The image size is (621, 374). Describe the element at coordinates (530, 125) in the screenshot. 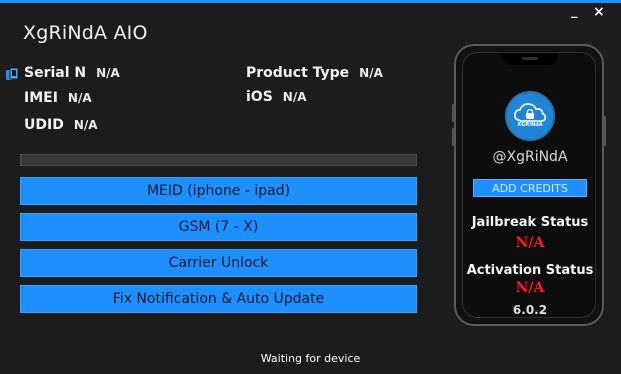

I see `logo-text: XGRiNdA` at that location.